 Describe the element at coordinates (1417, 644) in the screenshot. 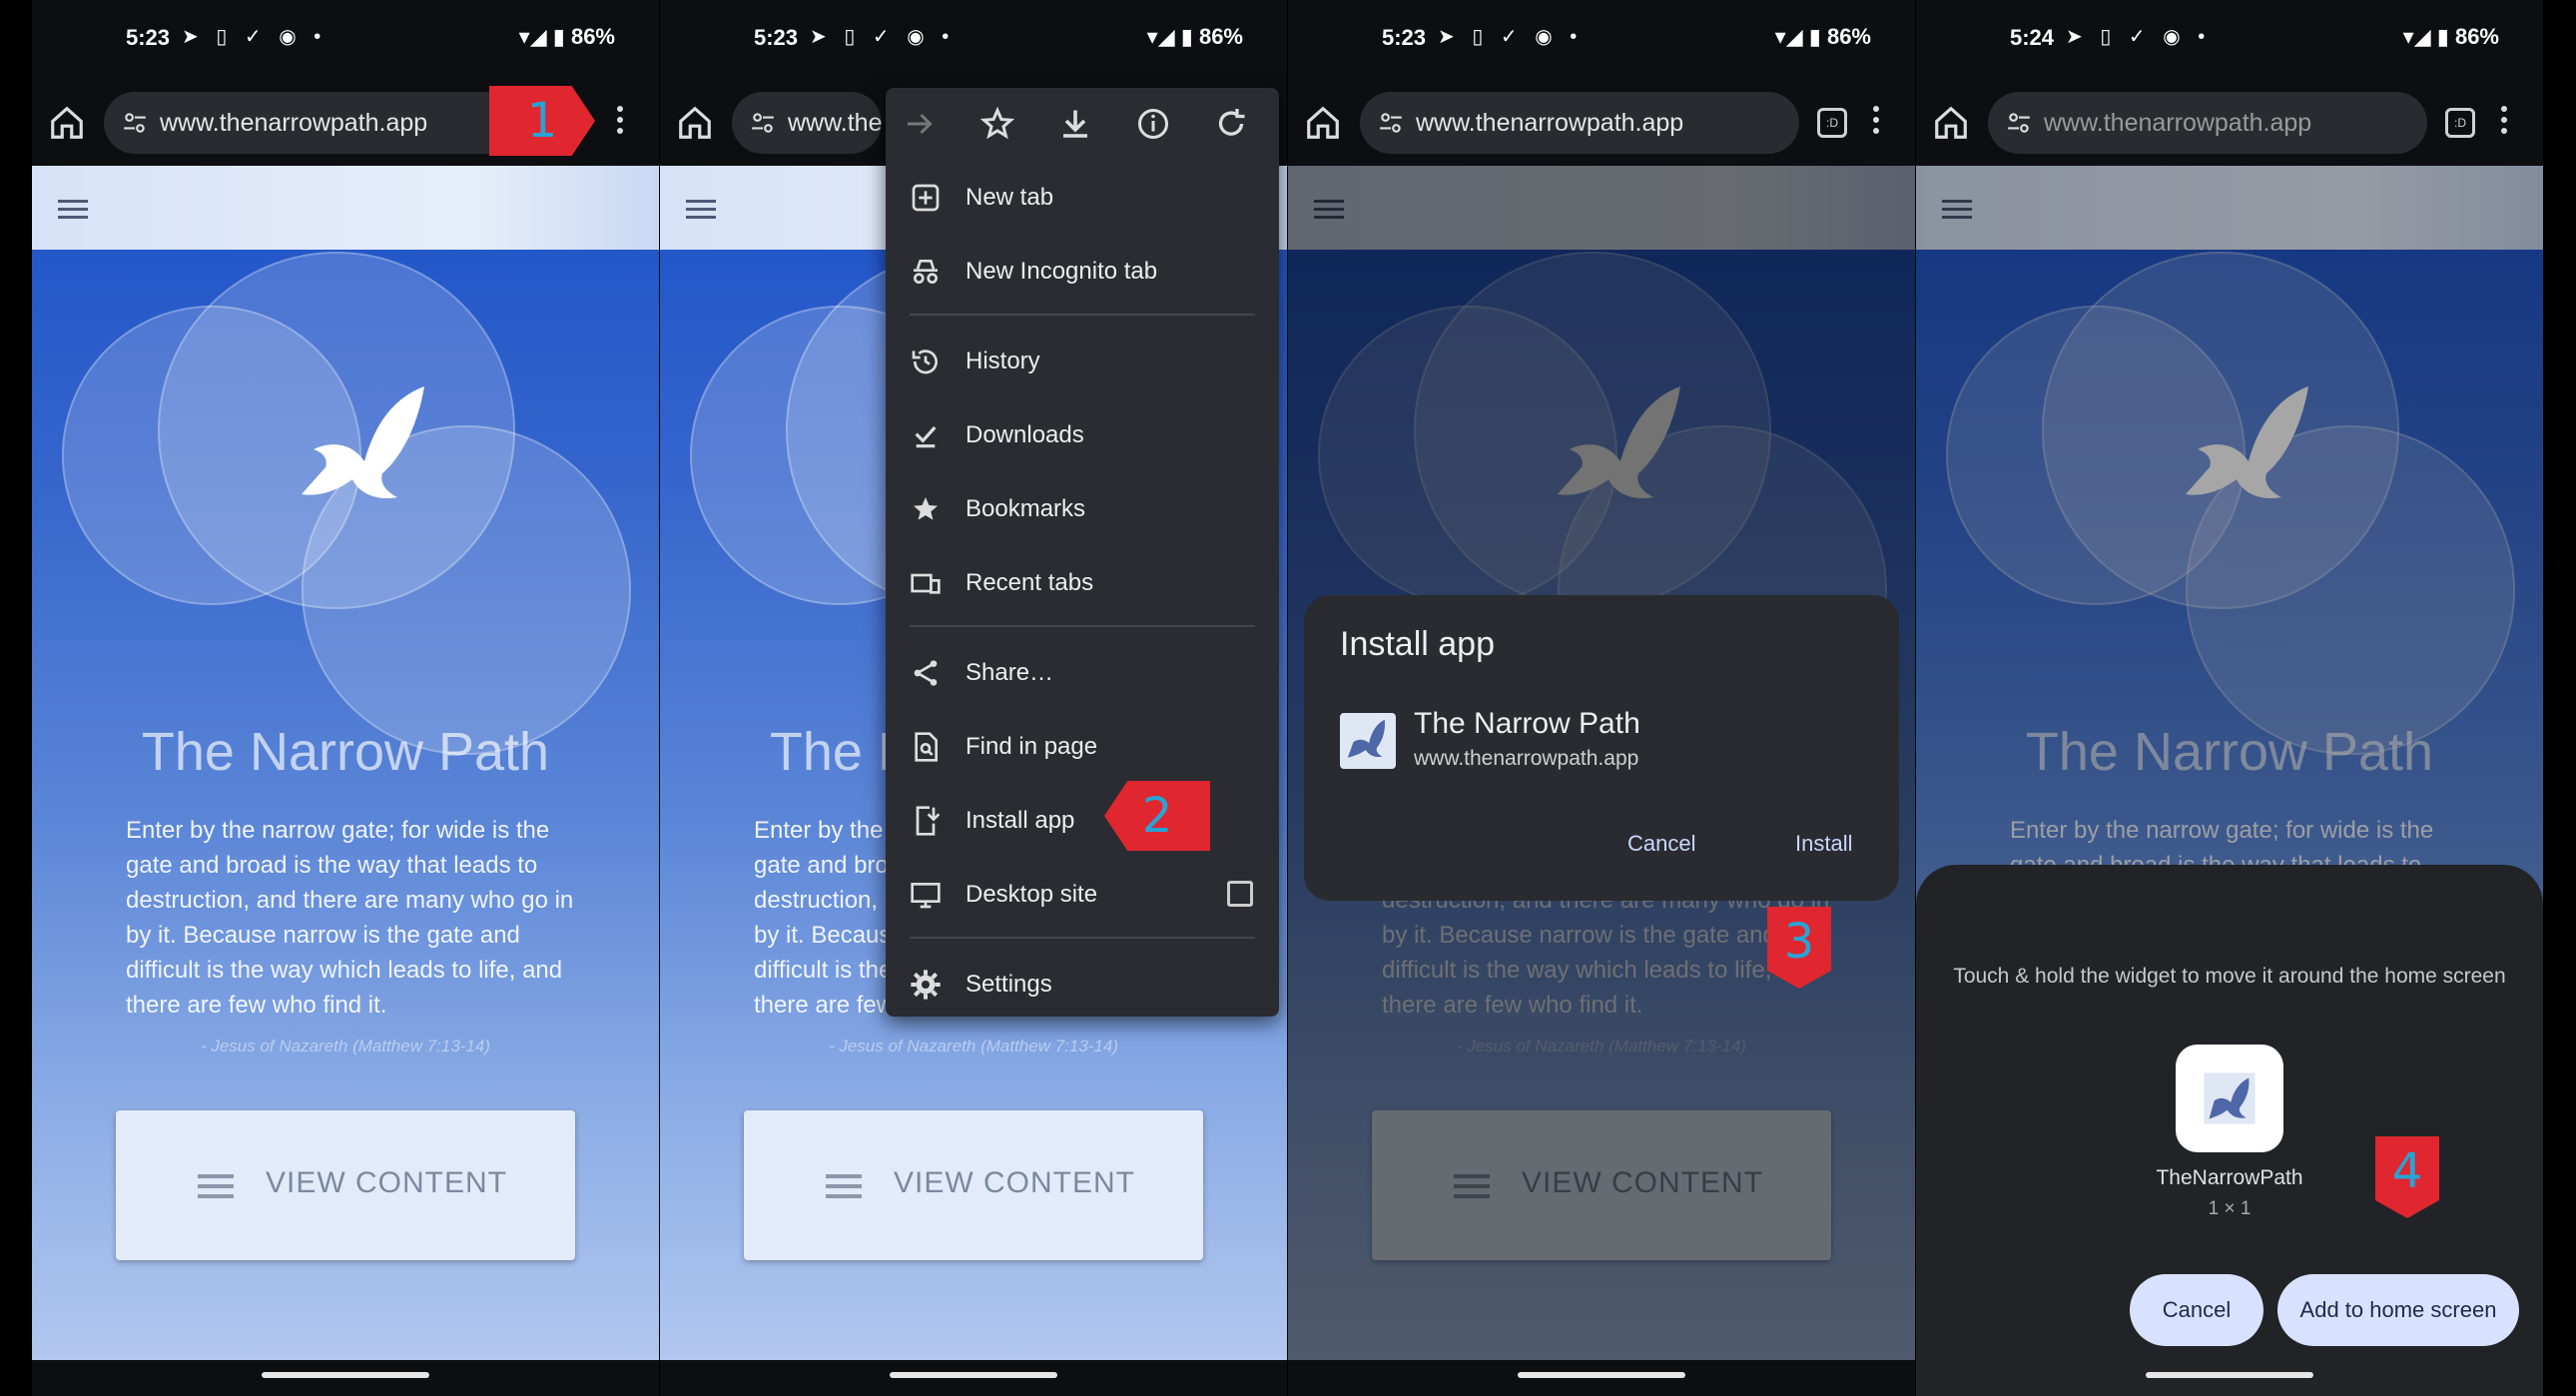

I see `dialog-title: Install app` at that location.